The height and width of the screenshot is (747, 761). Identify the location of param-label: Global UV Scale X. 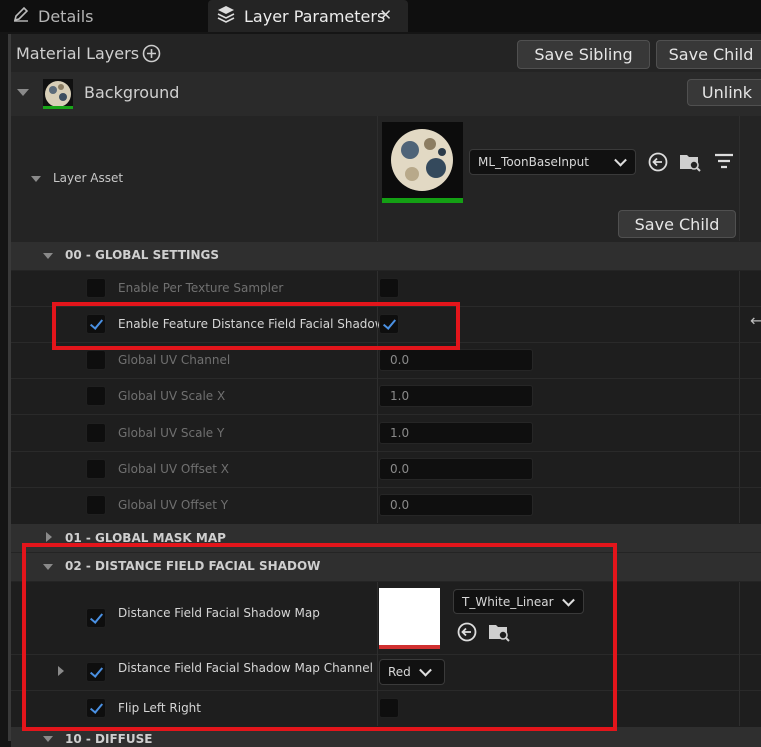
(172, 396).